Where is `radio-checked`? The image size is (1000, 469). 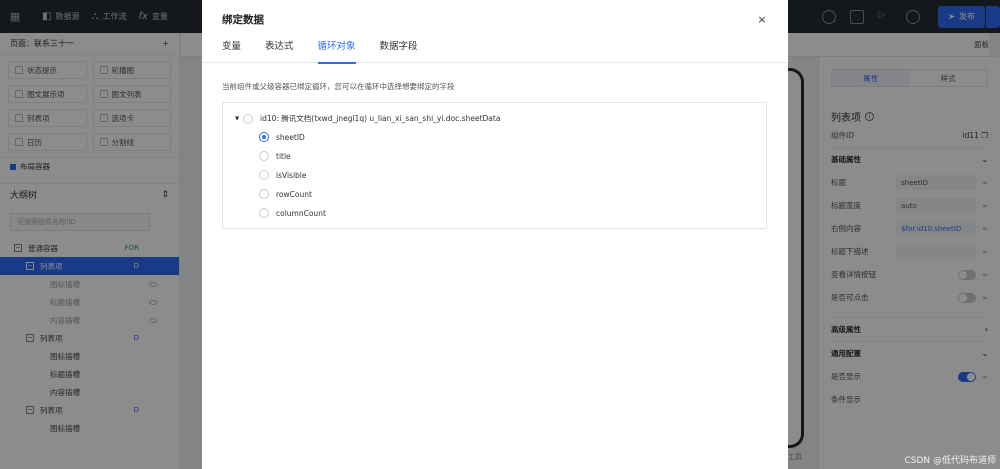 radio-checked is located at coordinates (264, 137).